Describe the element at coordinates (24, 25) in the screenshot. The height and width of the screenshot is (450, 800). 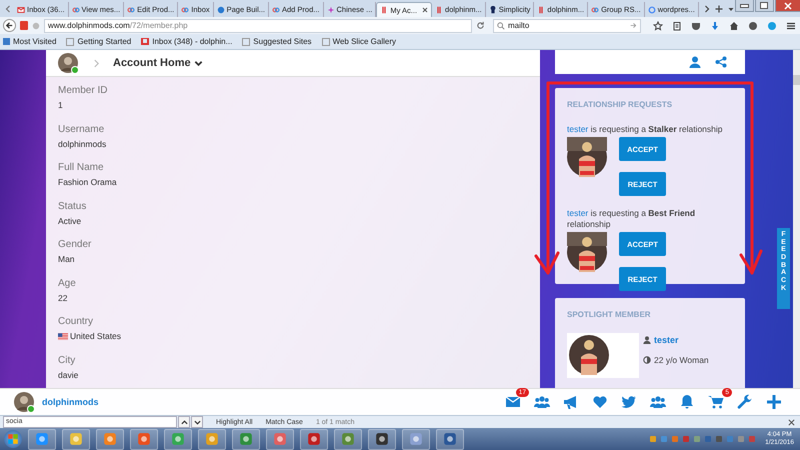
I see `site-icon` at that location.